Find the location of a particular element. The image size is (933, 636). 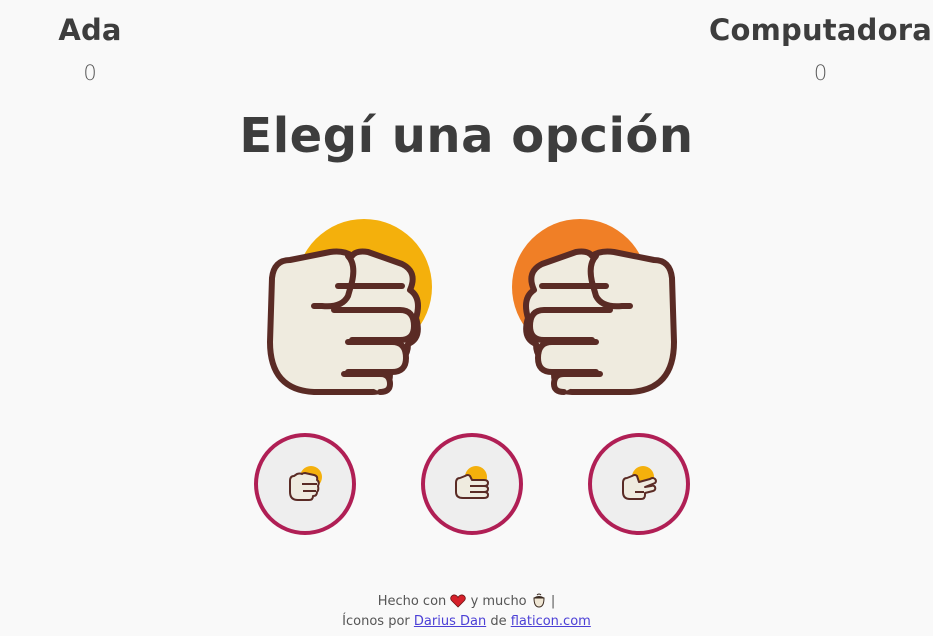

footer-icons-by: Íconos por is located at coordinates (376, 621).